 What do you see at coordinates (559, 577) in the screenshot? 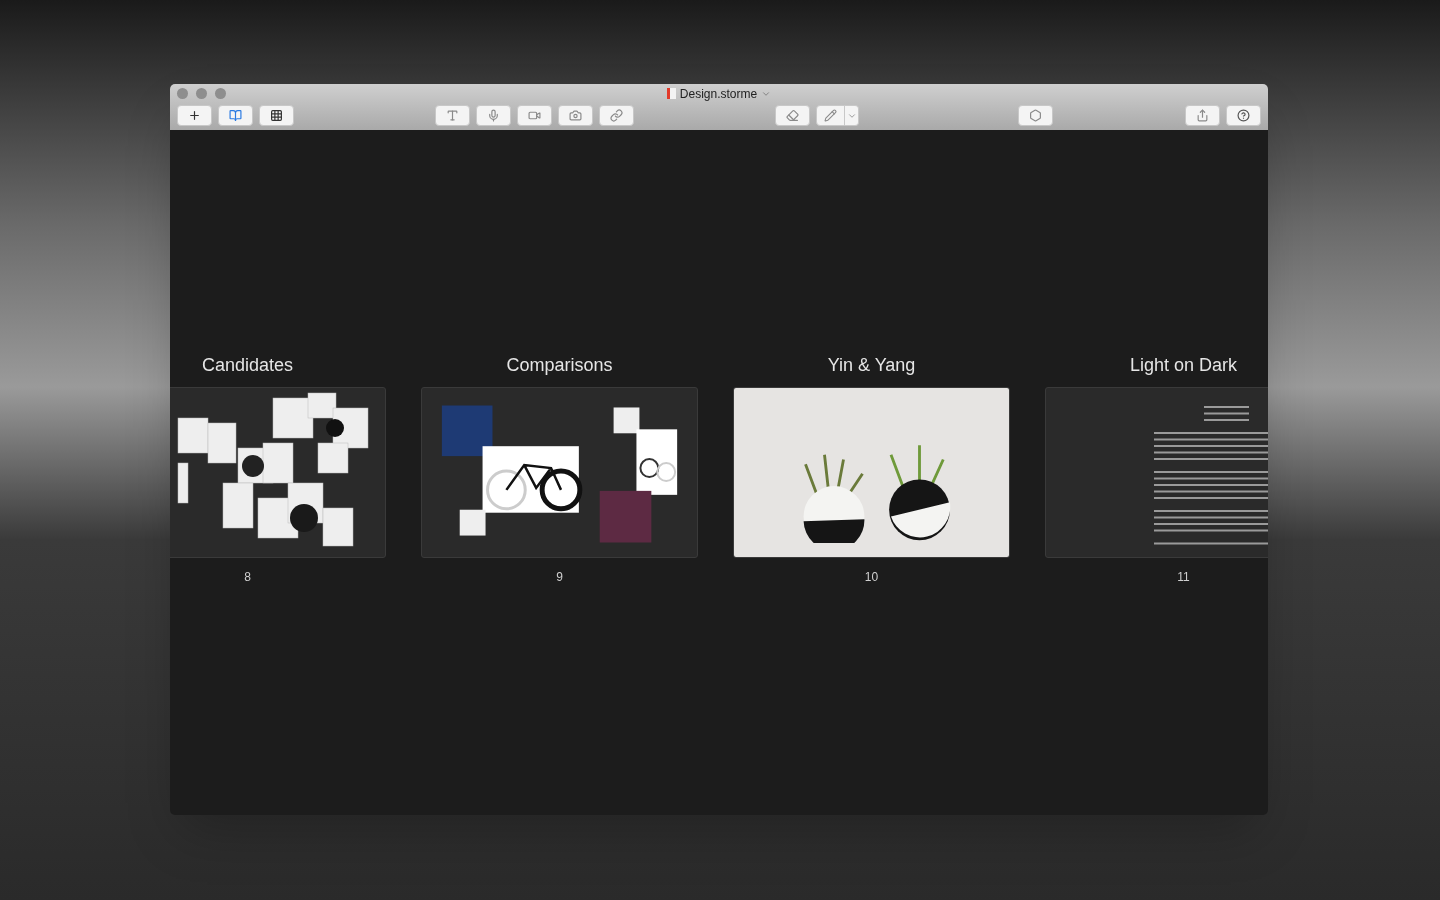
I see `slide-number: 9` at bounding box center [559, 577].